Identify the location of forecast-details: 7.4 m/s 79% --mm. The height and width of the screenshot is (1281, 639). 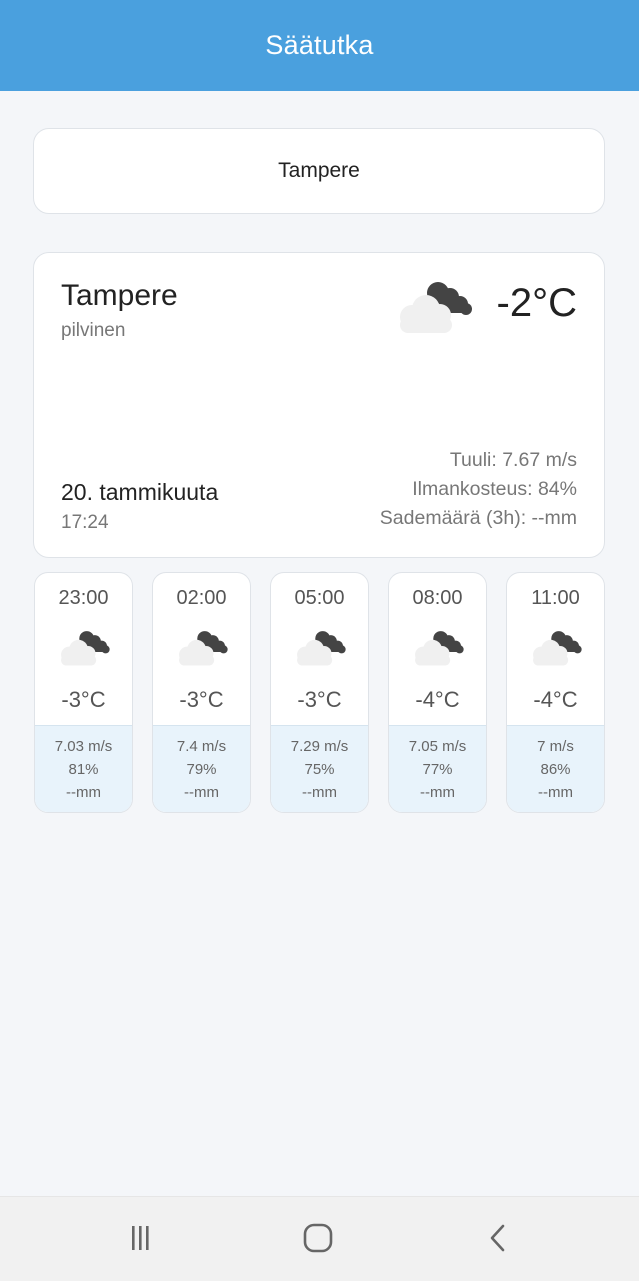
(201, 768).